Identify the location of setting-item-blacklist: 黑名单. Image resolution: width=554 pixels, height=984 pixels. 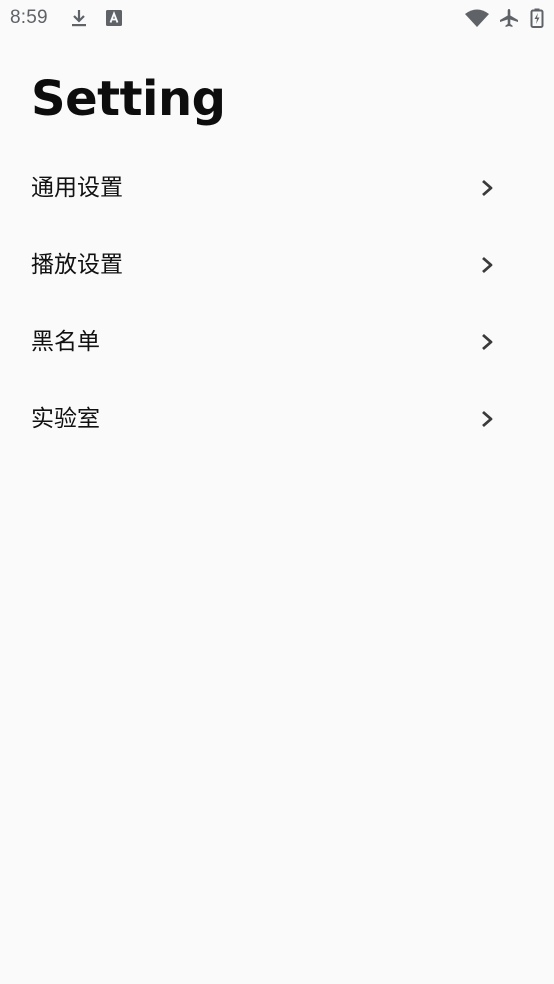
(277, 342).